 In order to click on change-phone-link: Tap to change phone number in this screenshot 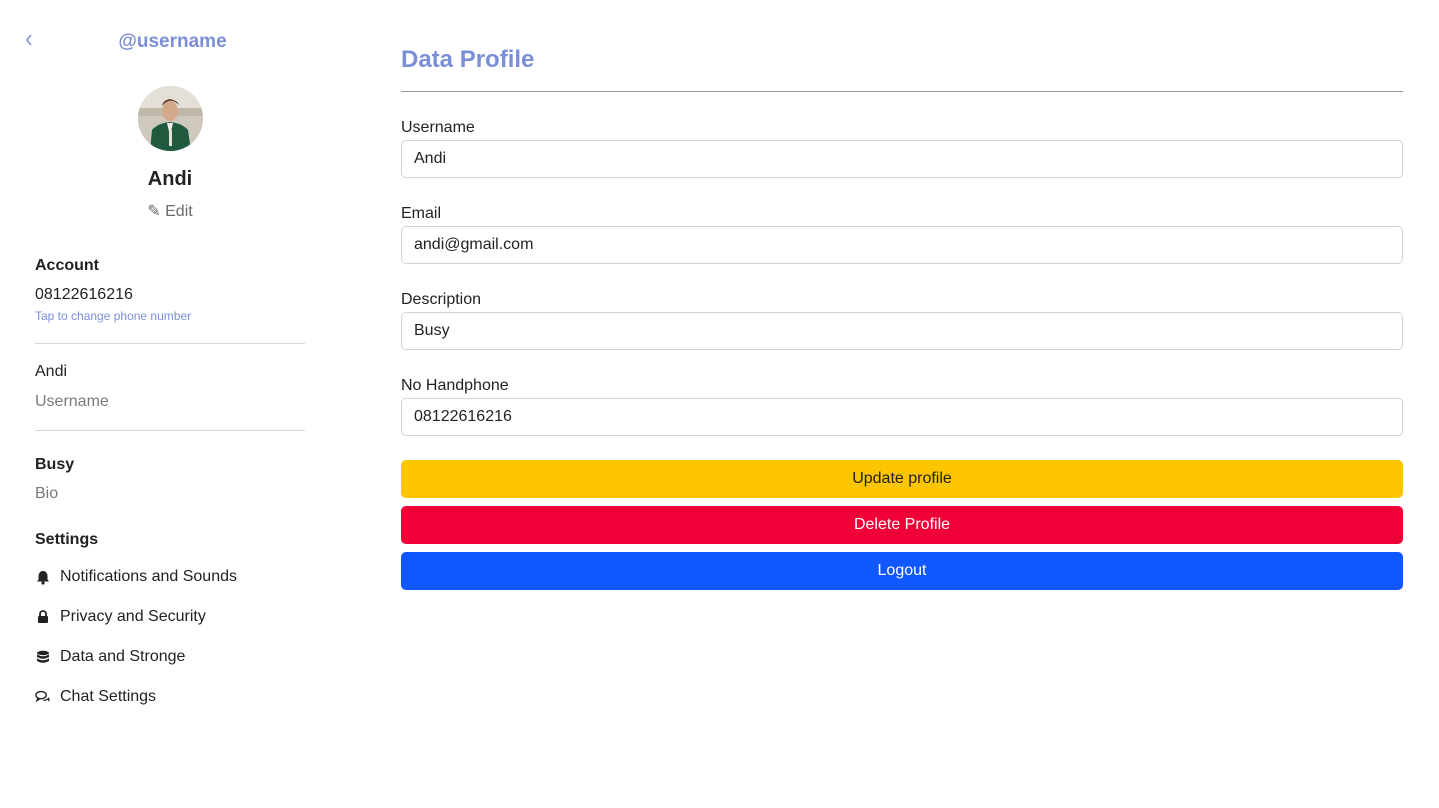, I will do `click(113, 316)`.